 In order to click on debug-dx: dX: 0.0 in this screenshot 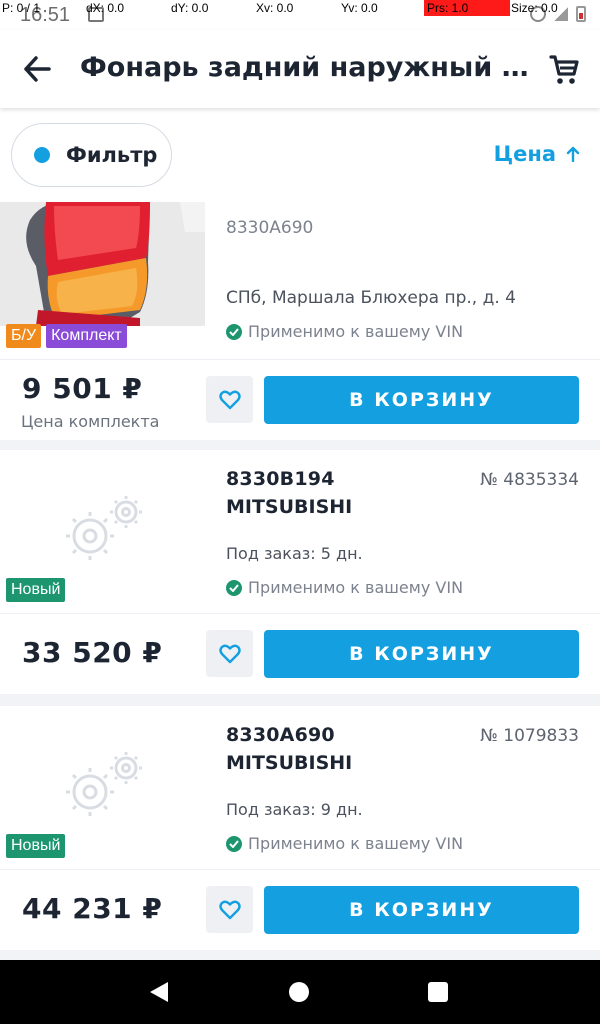, I will do `click(105, 8)`.